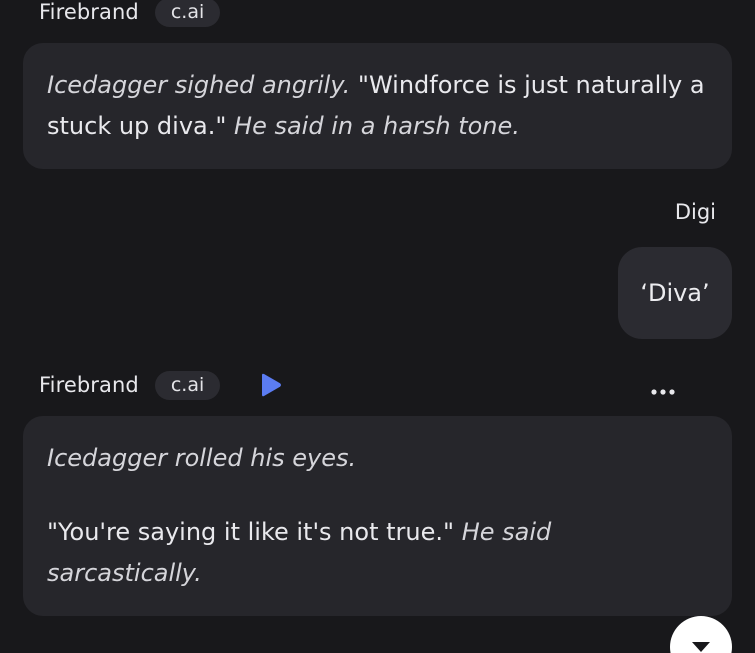 Image resolution: width=755 pixels, height=653 pixels. What do you see at coordinates (663, 392) in the screenshot?
I see `more-options-icon` at bounding box center [663, 392].